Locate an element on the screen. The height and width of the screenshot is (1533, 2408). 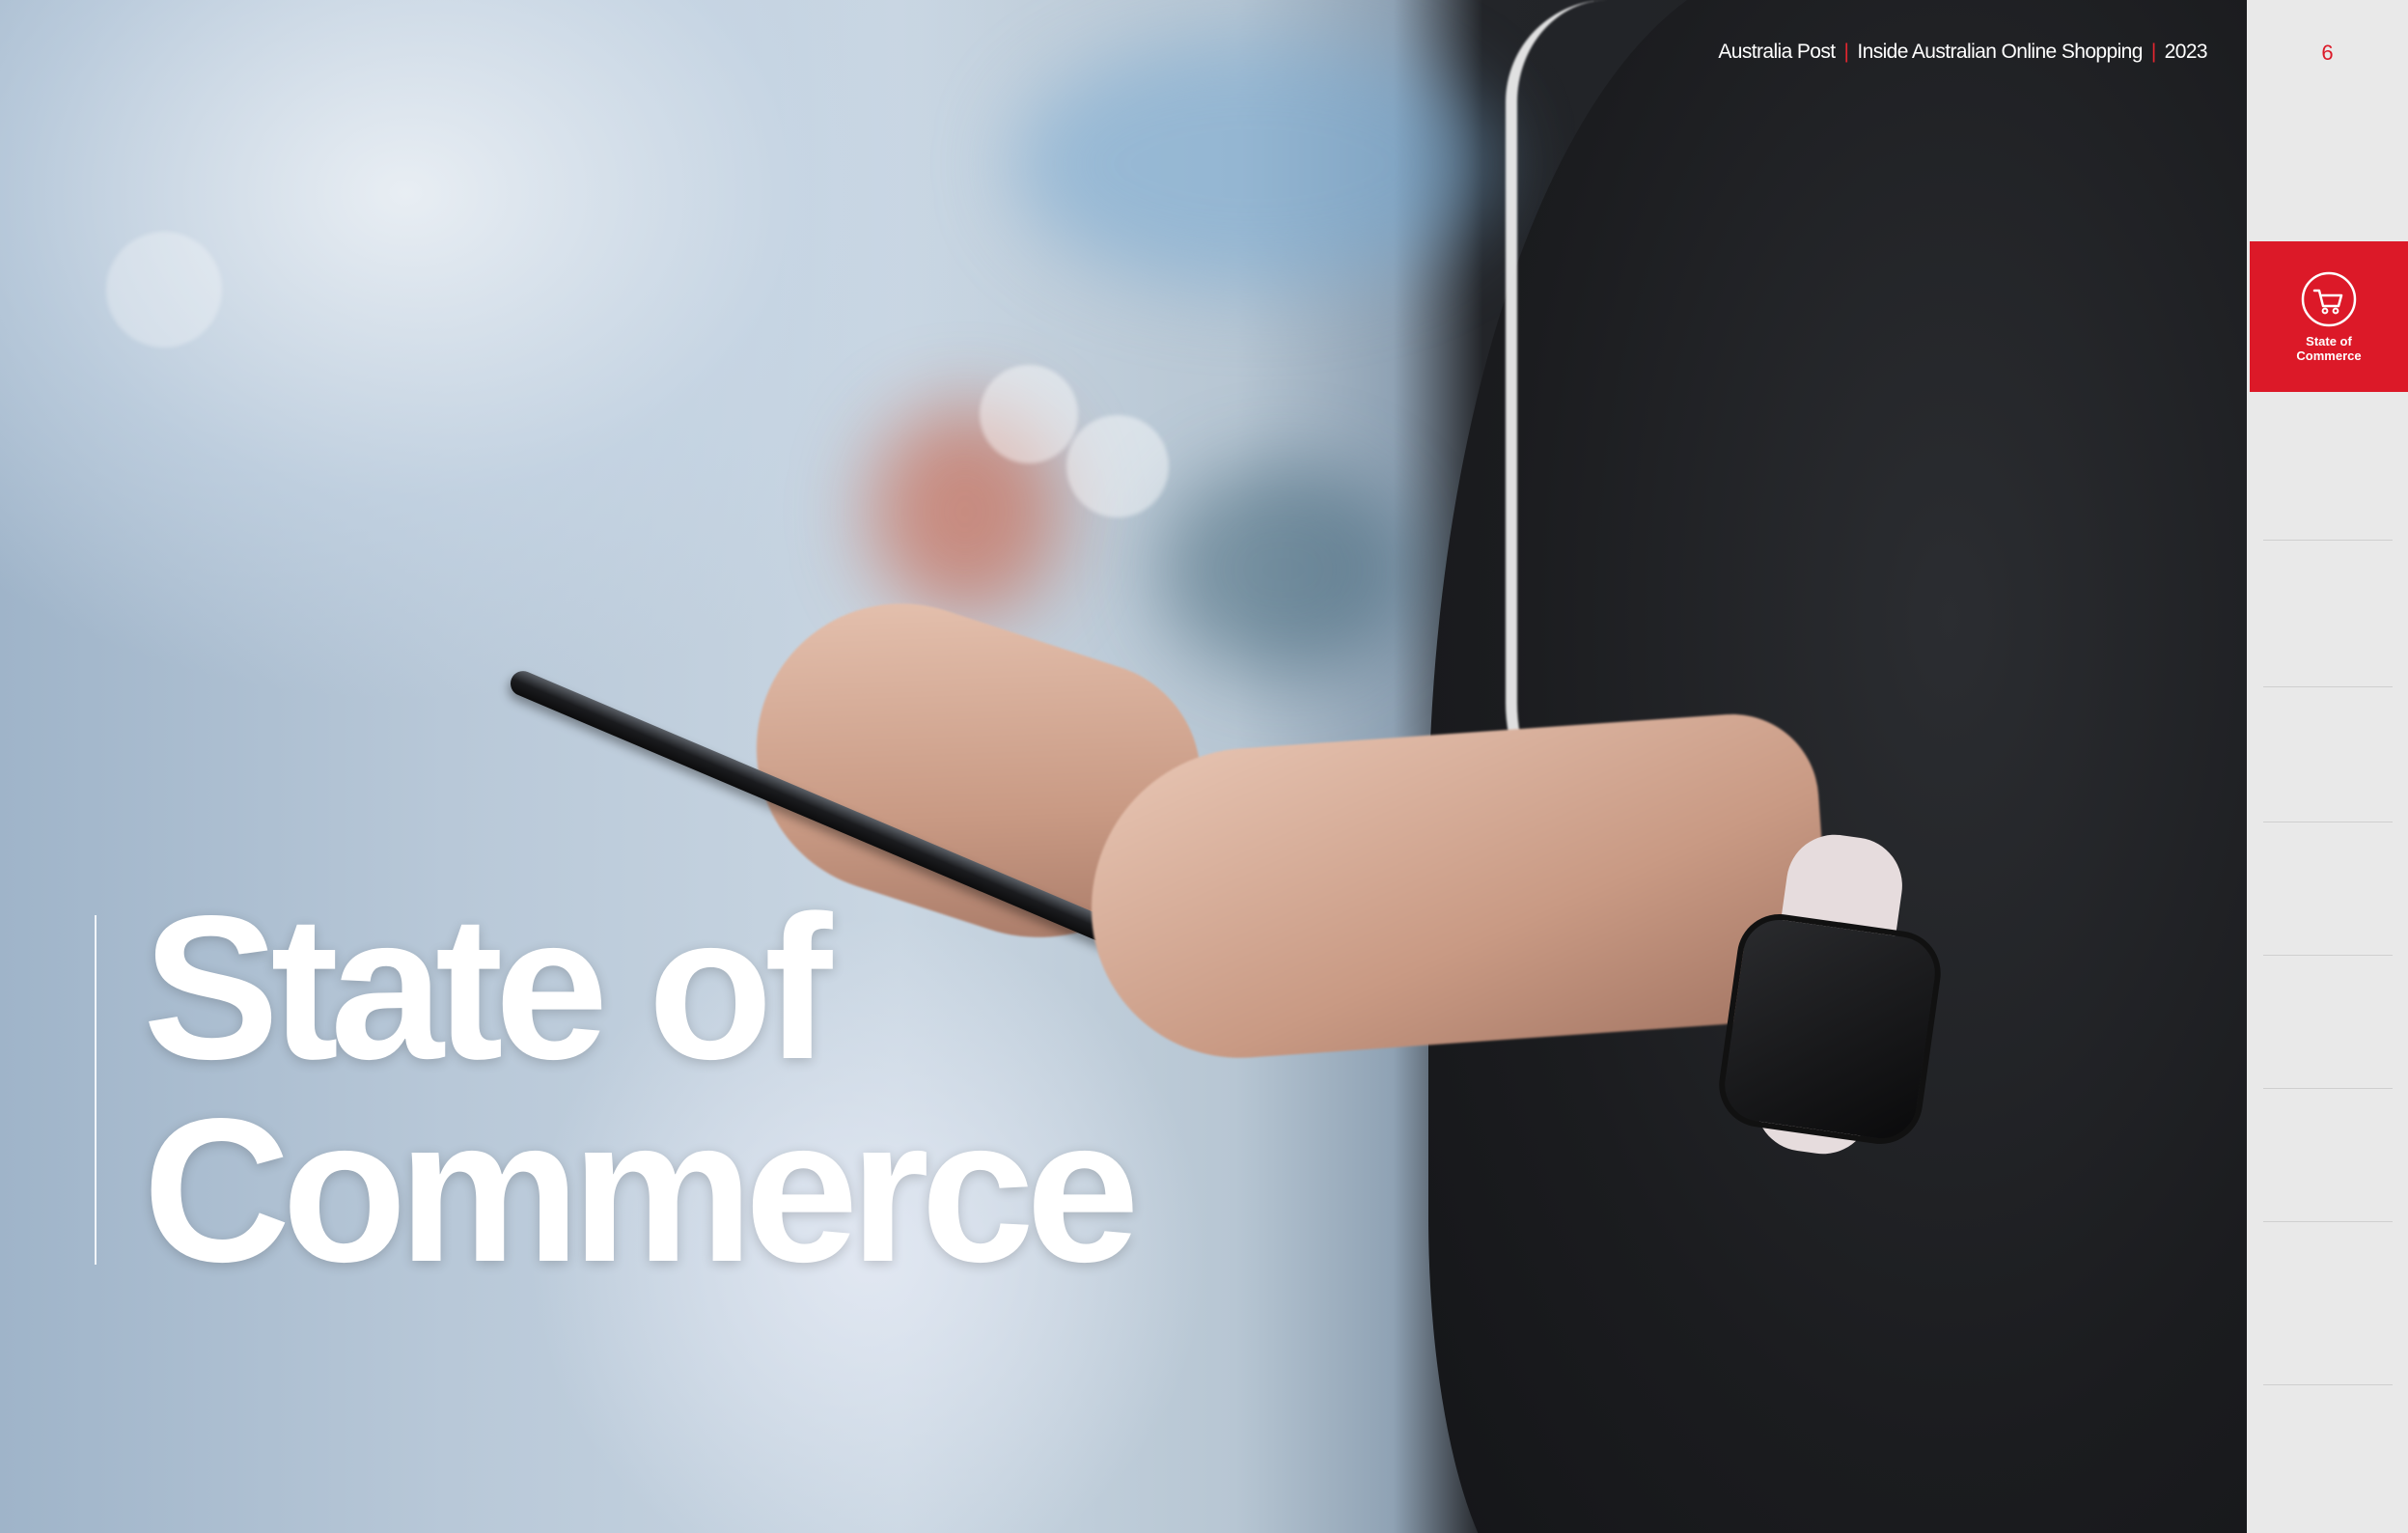
page-number: 6 is located at coordinates (2327, 53).